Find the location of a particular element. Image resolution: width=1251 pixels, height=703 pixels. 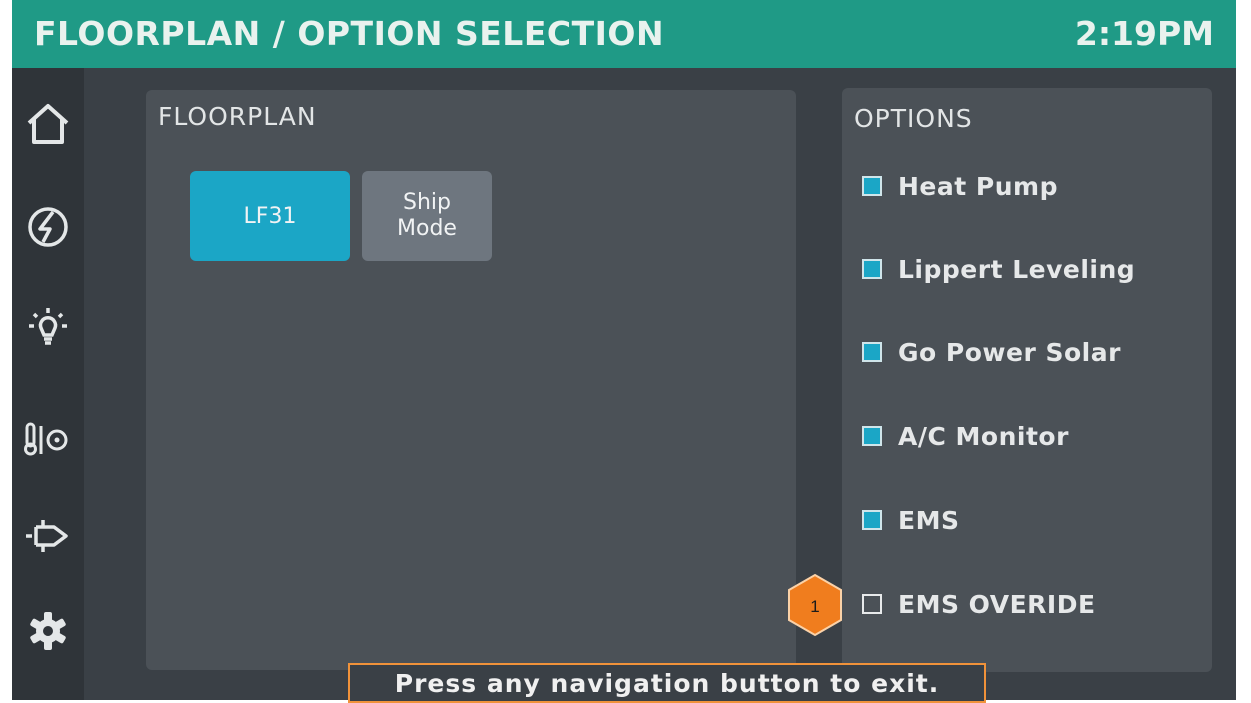

nav-home is located at coordinates (48, 124).